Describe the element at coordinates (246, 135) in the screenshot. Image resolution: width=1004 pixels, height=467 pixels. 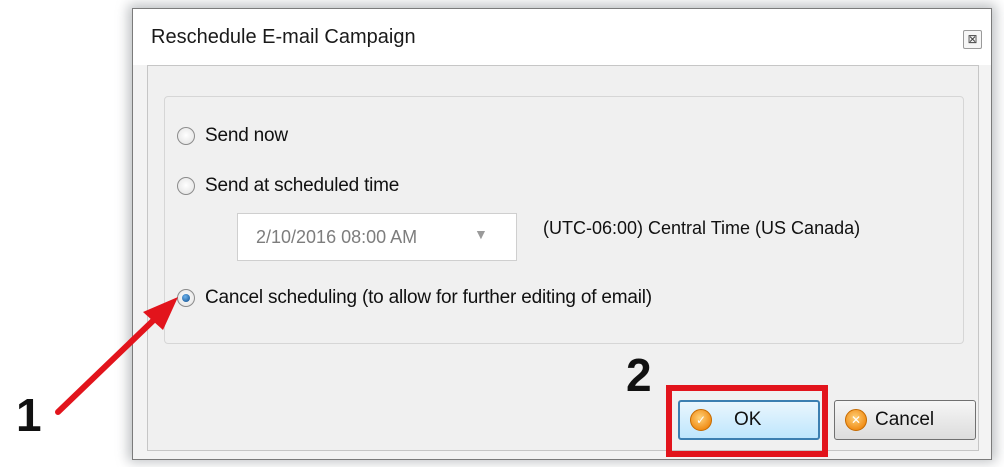
I see `option-send-now-label: Send now` at that location.